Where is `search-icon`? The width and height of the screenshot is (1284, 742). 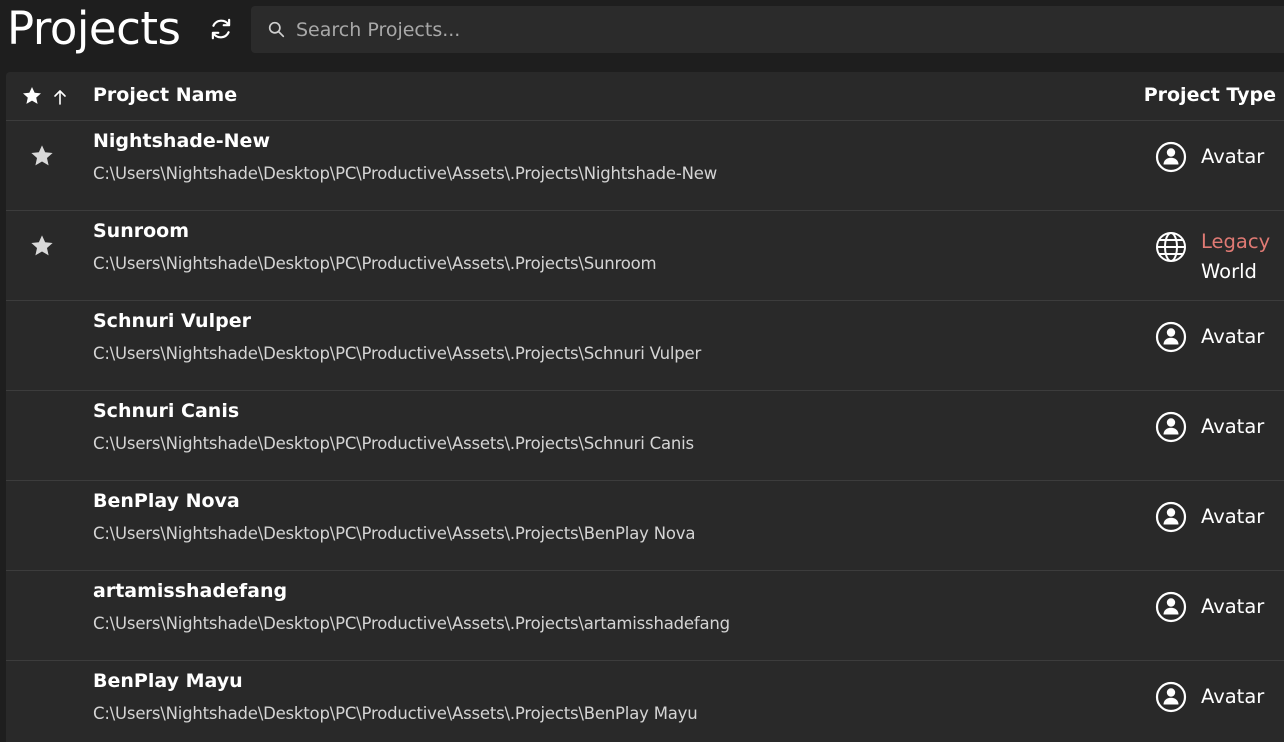
search-icon is located at coordinates (278, 30).